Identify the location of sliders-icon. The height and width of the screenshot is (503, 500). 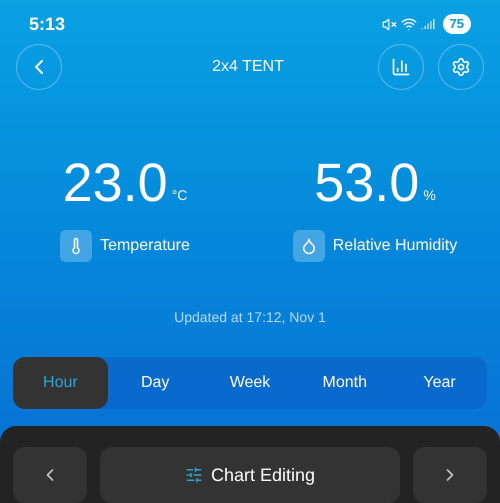
(193, 475).